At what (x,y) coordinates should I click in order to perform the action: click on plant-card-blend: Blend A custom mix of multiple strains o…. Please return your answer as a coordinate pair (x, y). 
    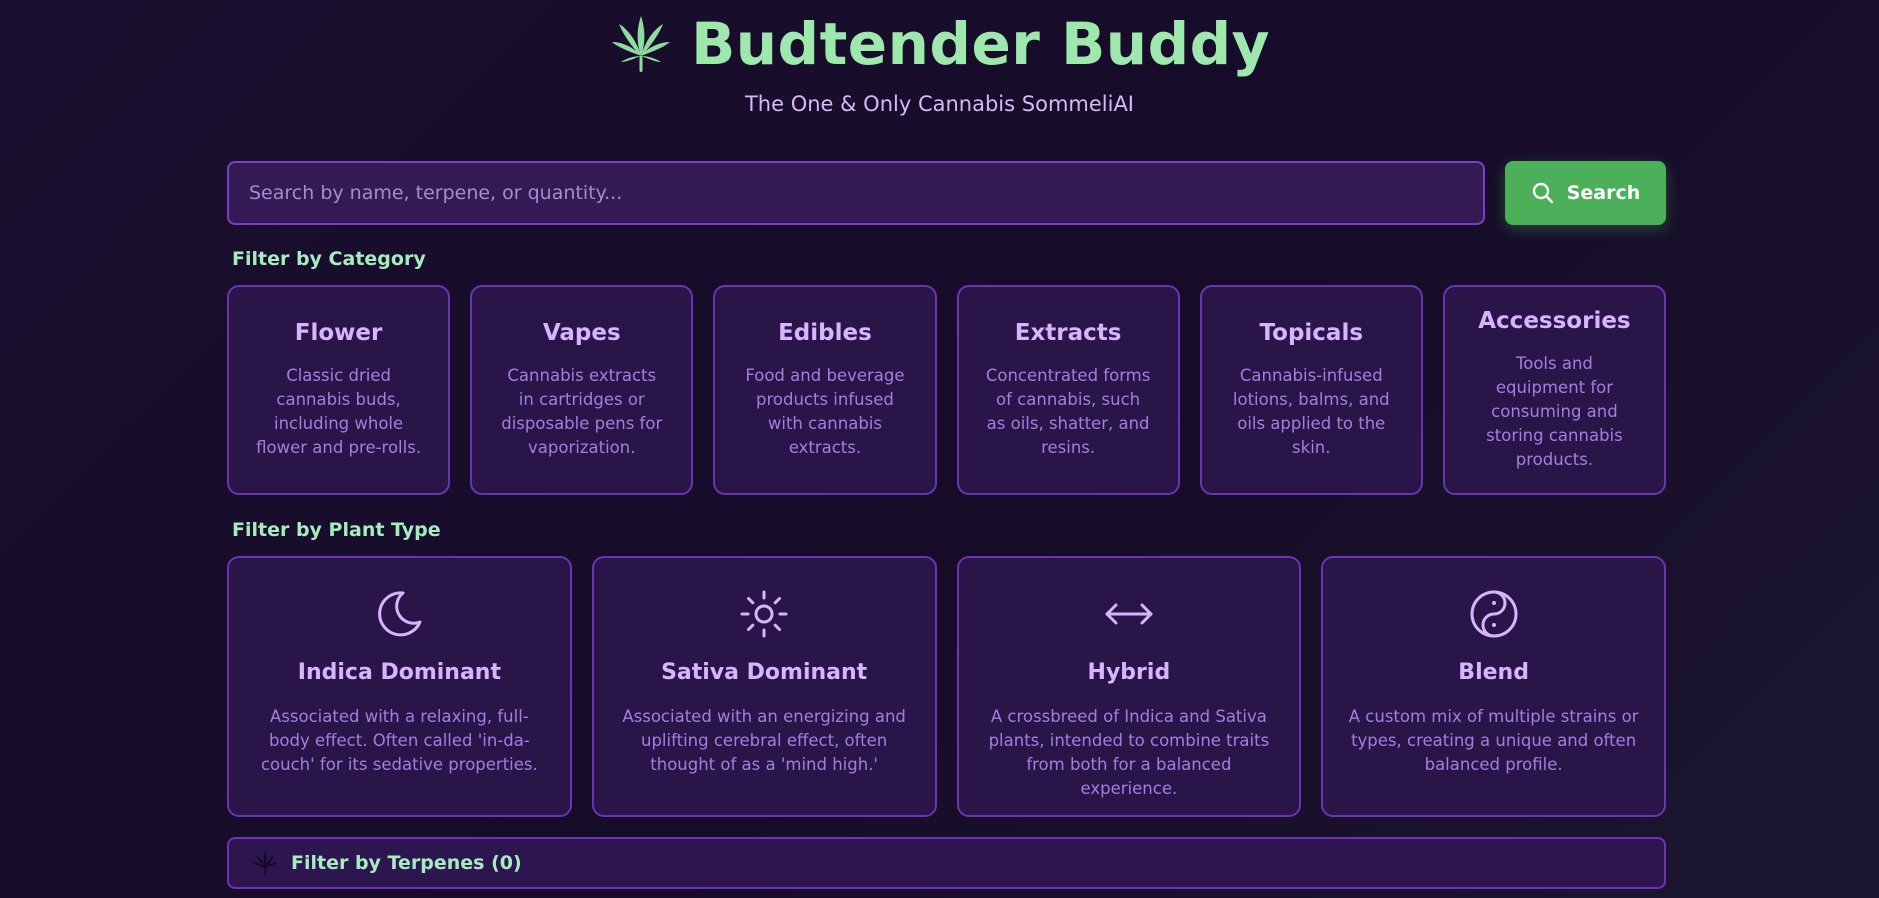
    Looking at the image, I should click on (1493, 686).